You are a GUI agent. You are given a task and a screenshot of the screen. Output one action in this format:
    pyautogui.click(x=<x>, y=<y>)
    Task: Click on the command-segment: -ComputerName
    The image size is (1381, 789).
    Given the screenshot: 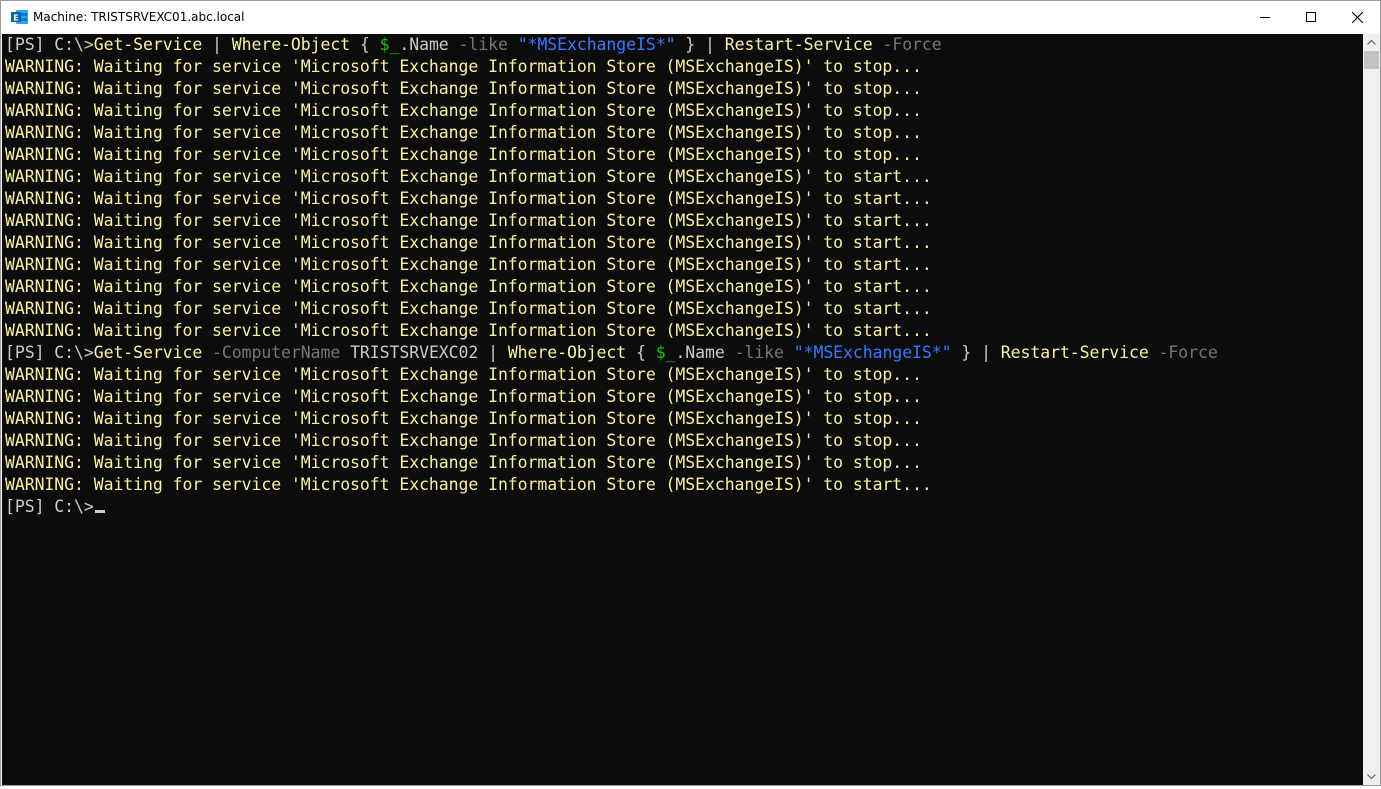 What is the action you would take?
    pyautogui.click(x=276, y=352)
    